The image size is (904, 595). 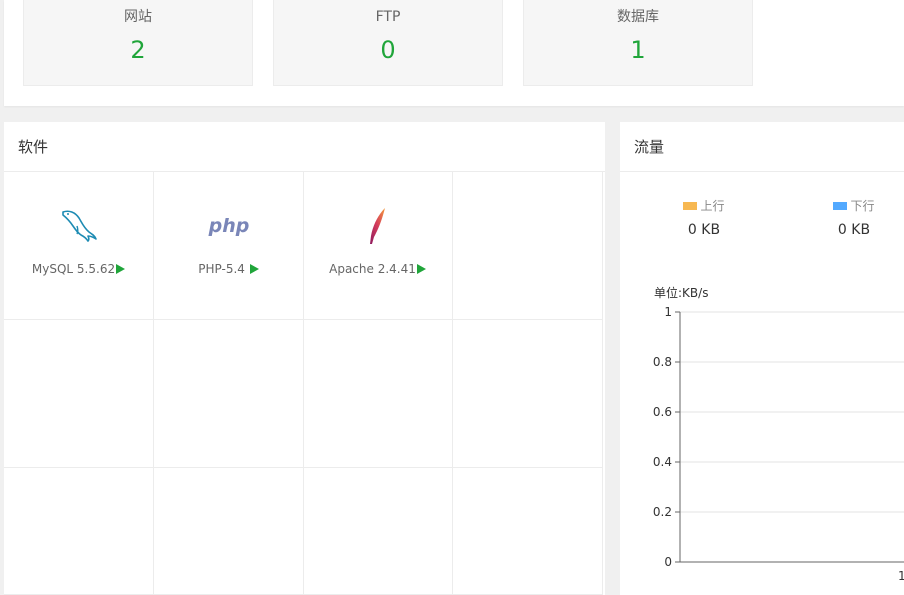 What do you see at coordinates (73, 269) in the screenshot?
I see `software-name-text: MySQL 5.5.62` at bounding box center [73, 269].